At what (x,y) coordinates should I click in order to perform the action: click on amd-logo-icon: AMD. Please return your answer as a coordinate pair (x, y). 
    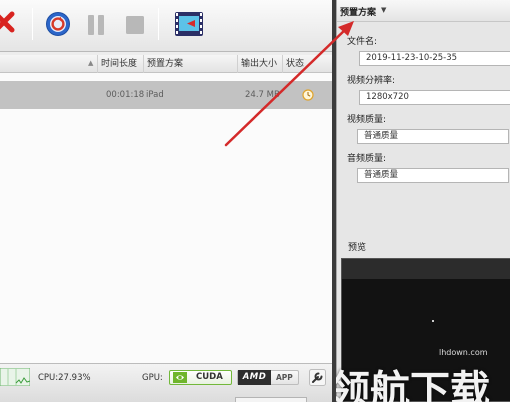
    Looking at the image, I should click on (254, 377).